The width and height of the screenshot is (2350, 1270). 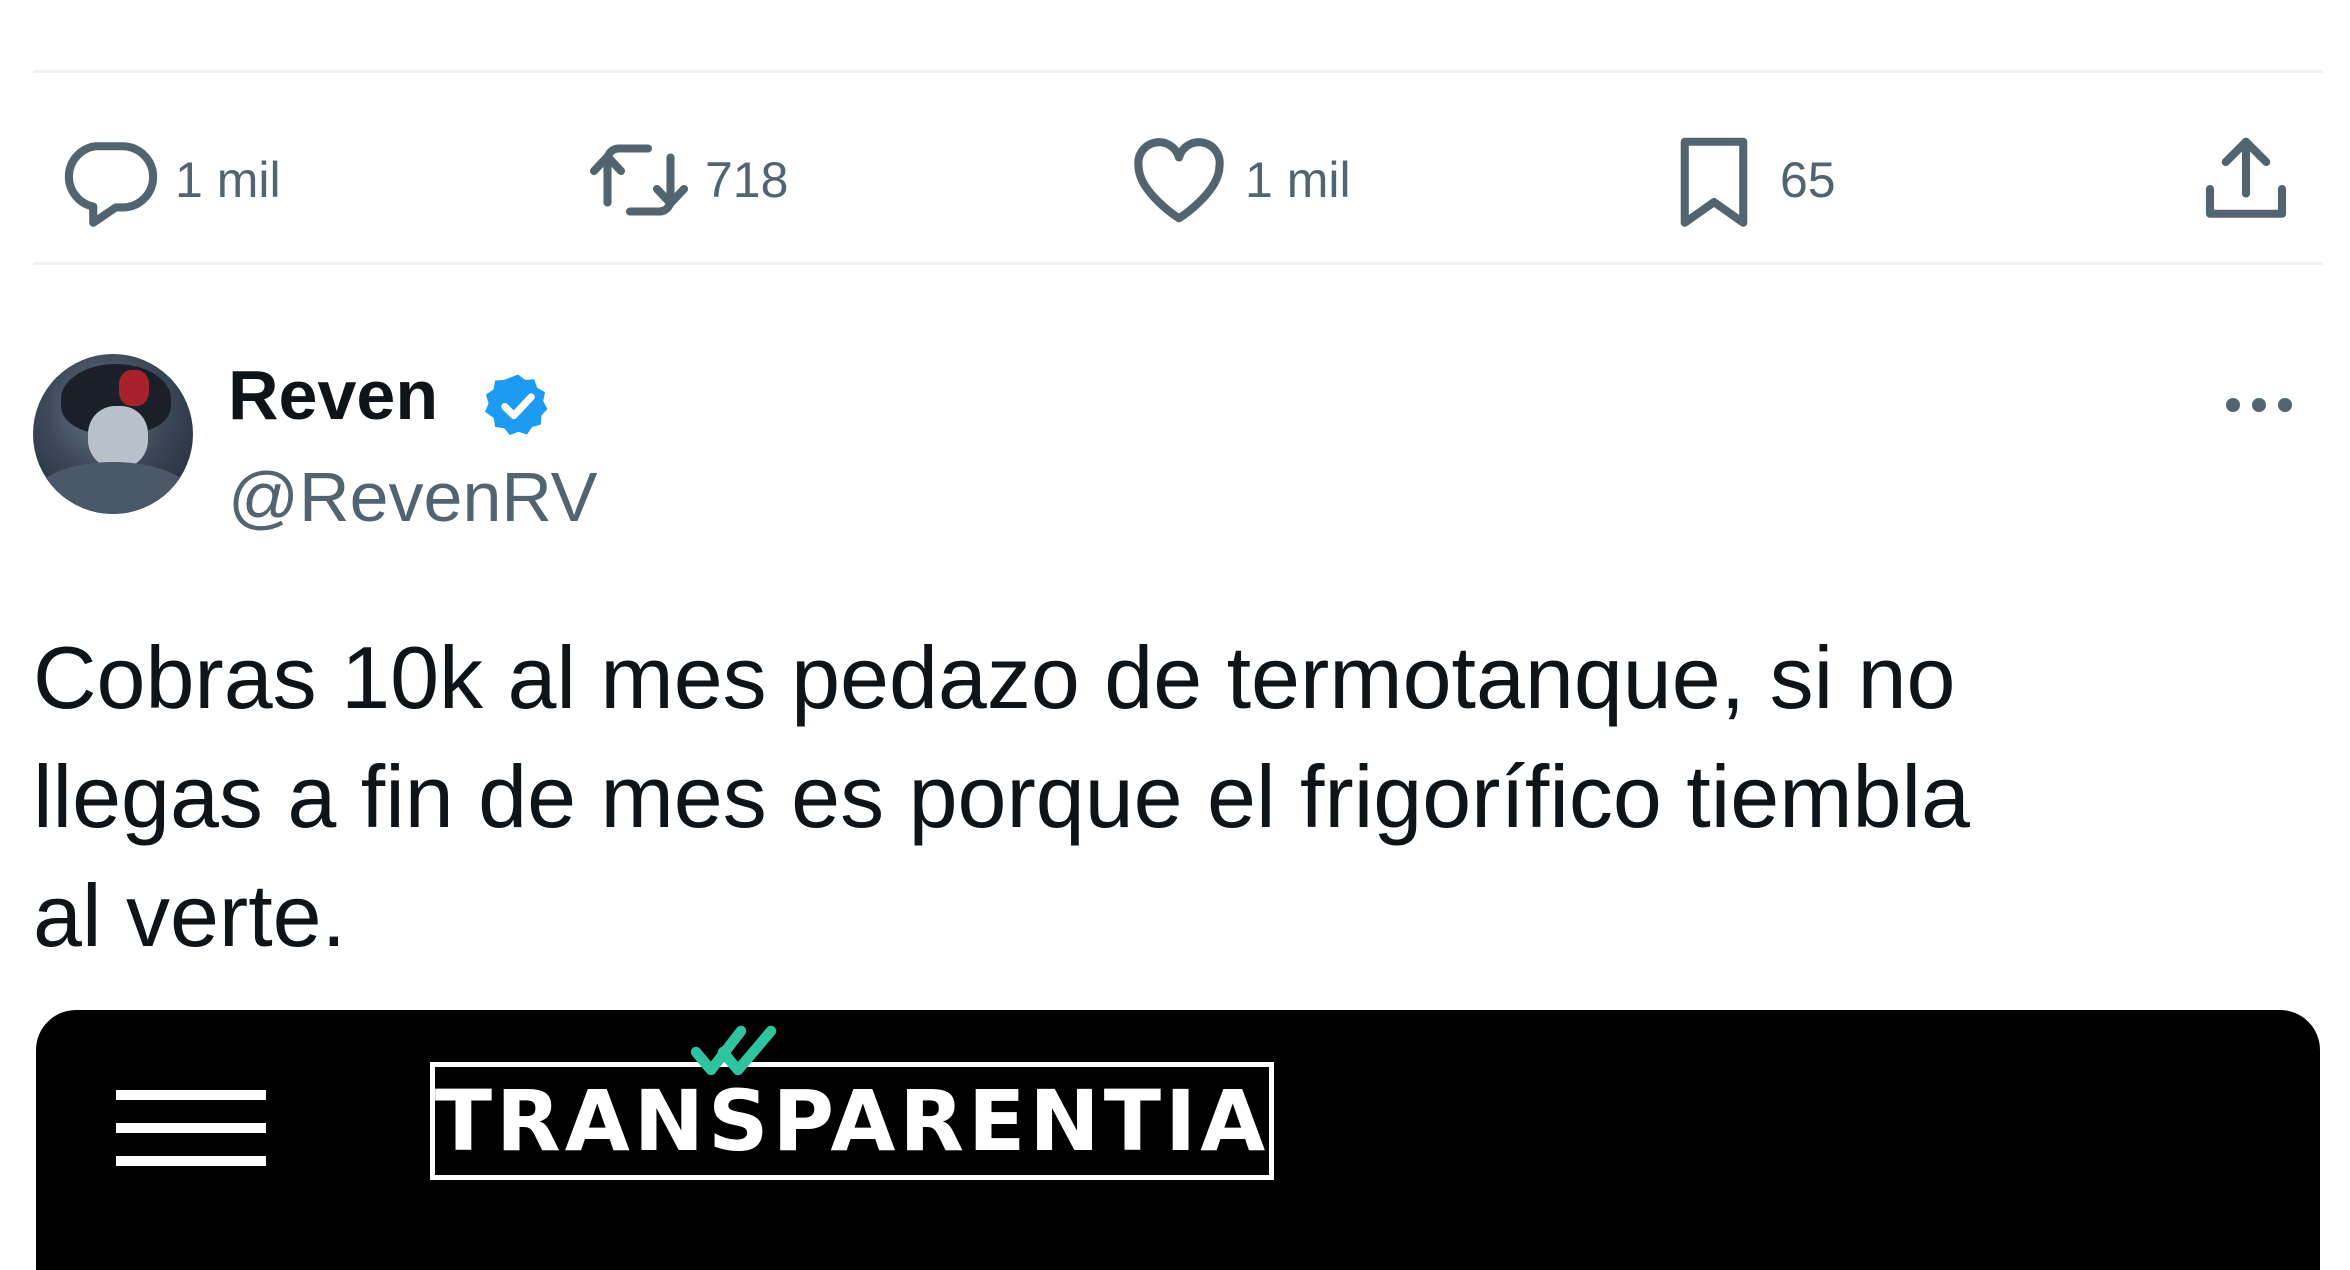 I want to click on double-check-icon, so click(x=733, y=1050).